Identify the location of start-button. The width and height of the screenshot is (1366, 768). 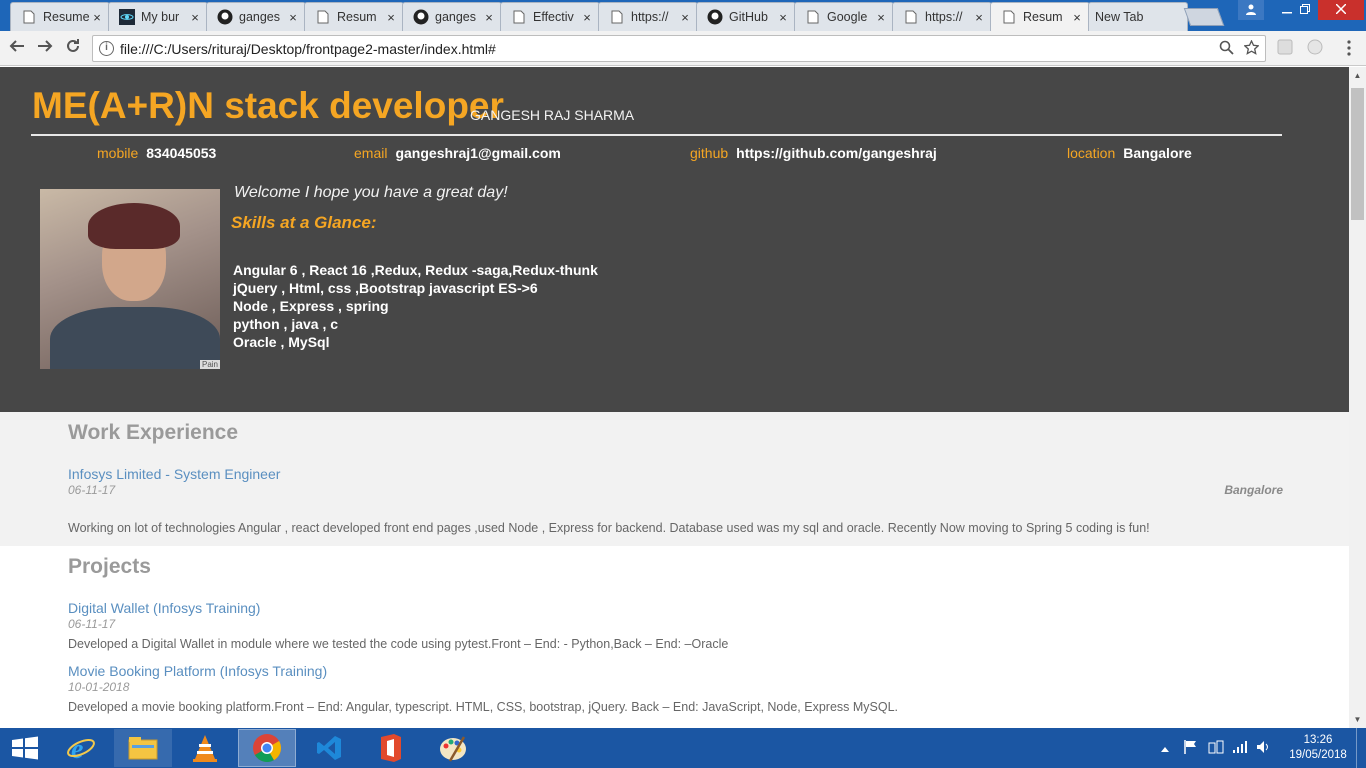
(25, 748).